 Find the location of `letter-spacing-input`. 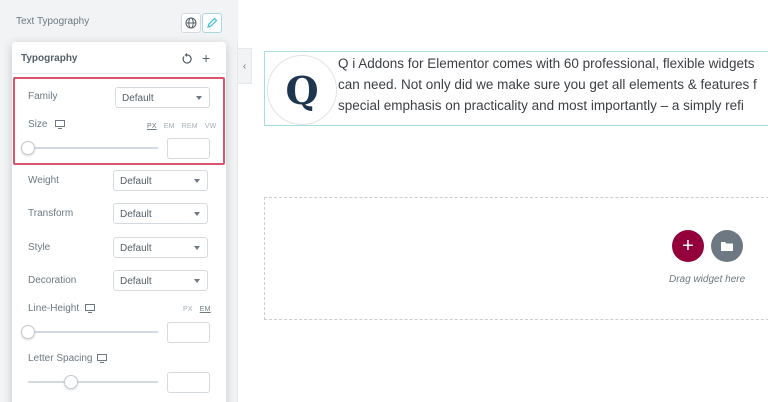

letter-spacing-input is located at coordinates (188, 382).